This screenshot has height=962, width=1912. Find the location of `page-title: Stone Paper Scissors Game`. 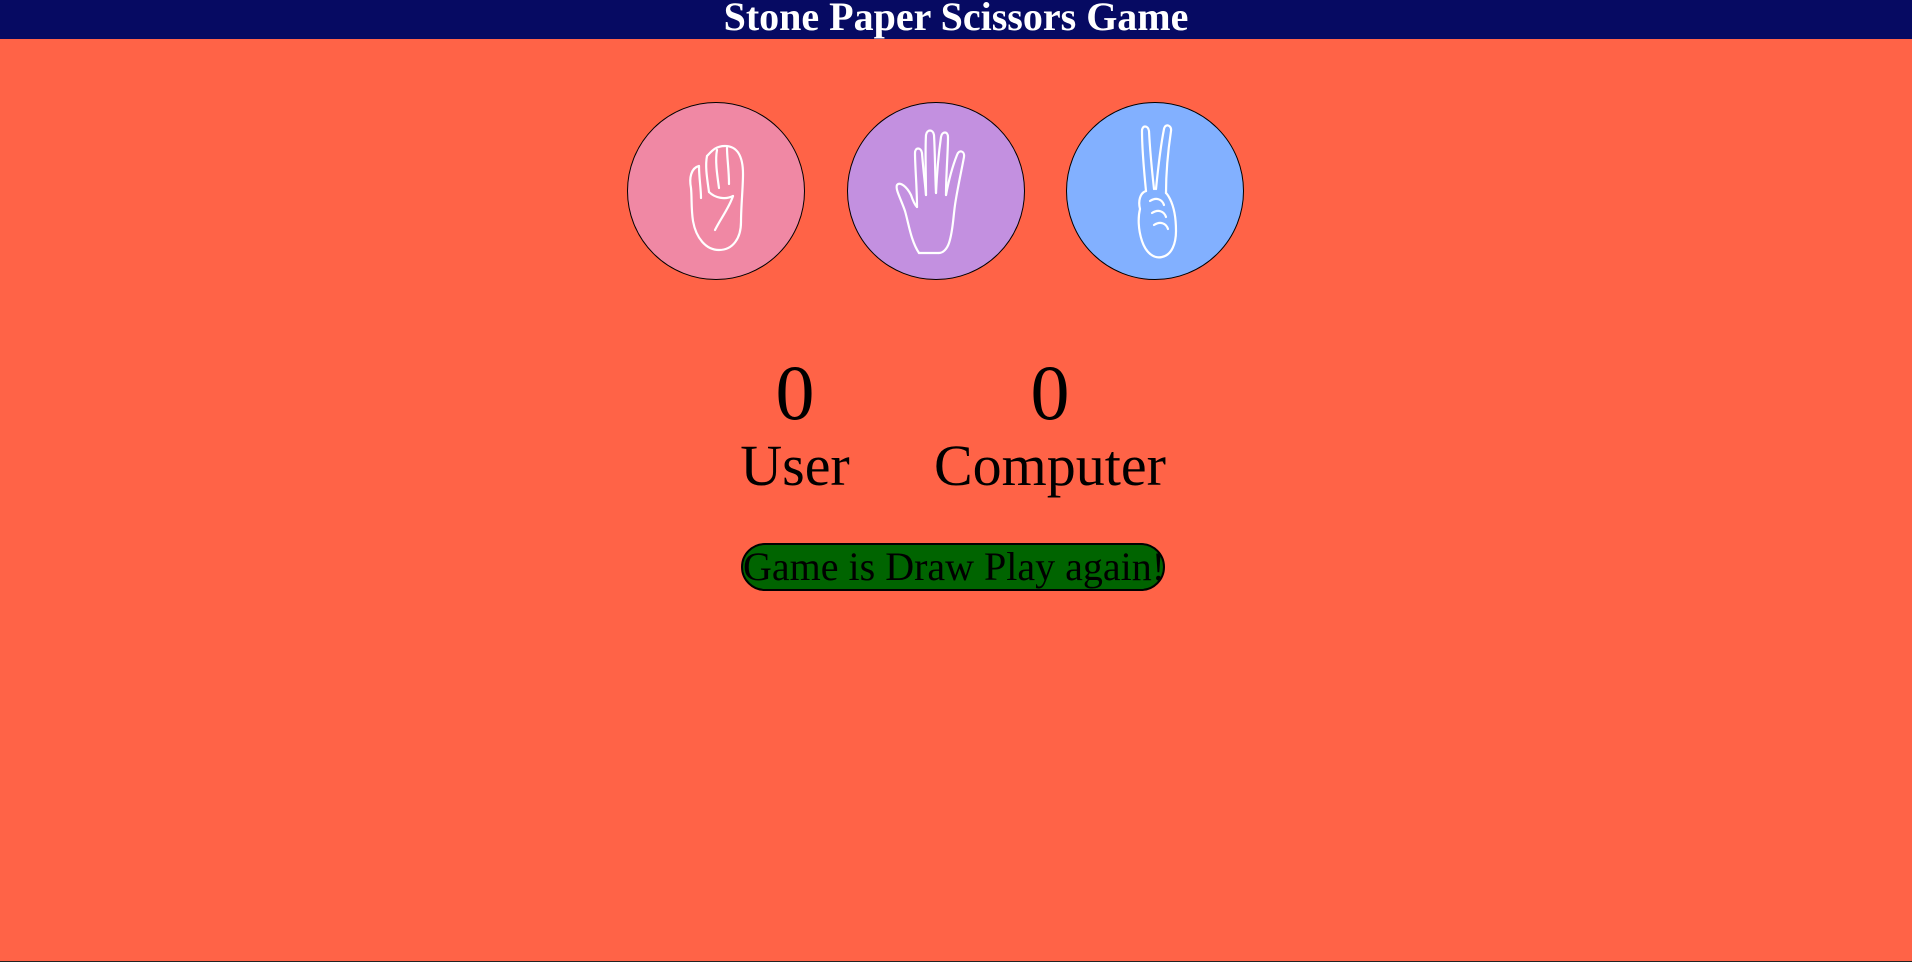

page-title: Stone Paper Scissors Game is located at coordinates (956, 19).